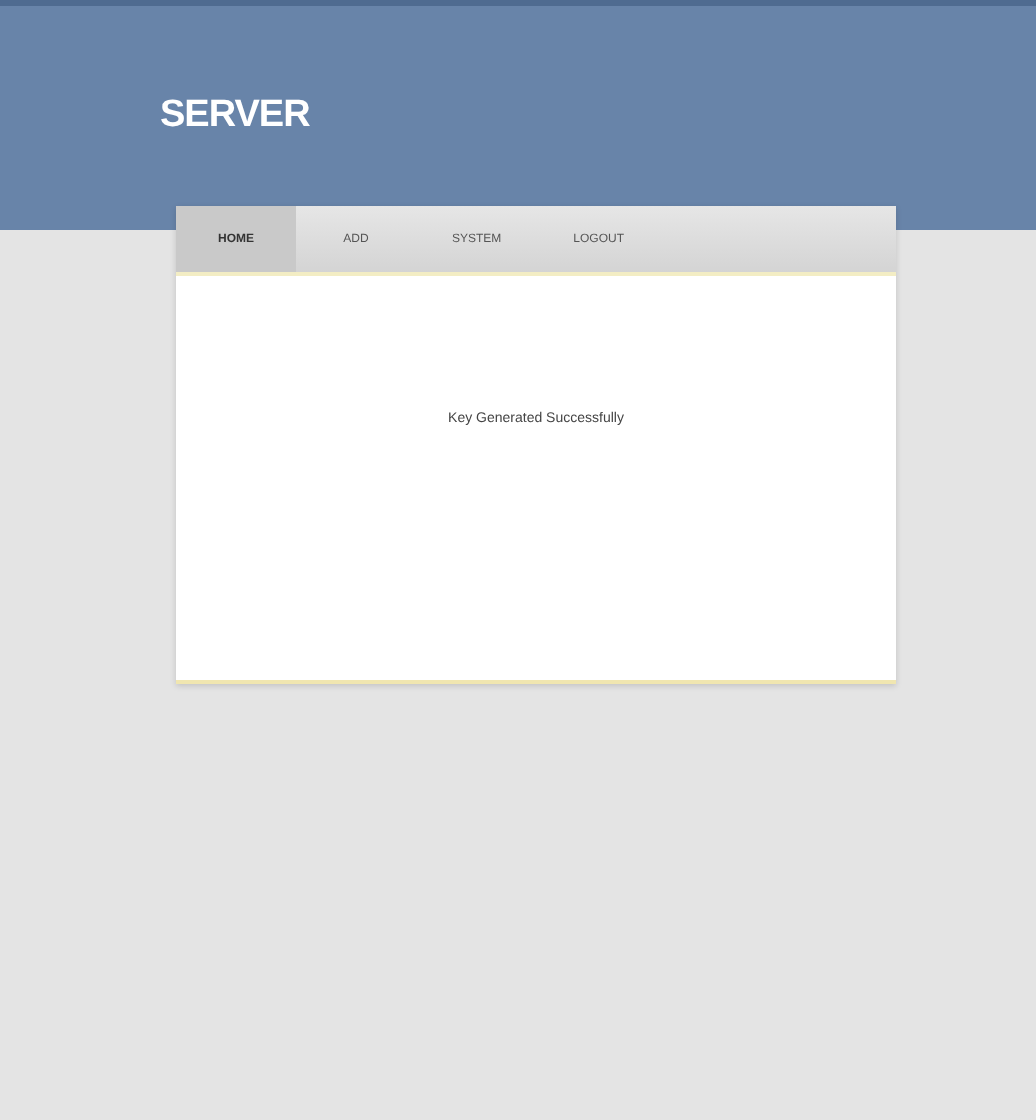 The height and width of the screenshot is (1120, 1036). I want to click on app-title: SERVER, so click(236, 116).